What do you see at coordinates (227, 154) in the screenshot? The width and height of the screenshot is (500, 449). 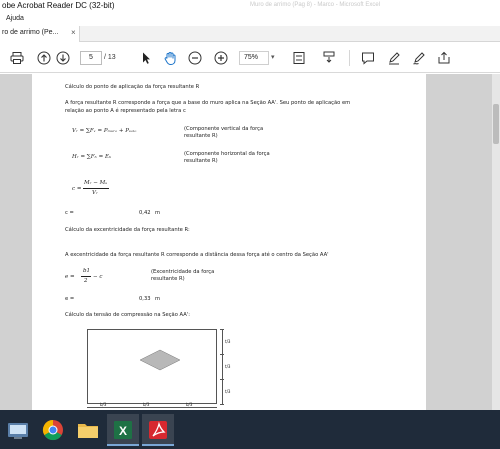 I see `equation-note: (Componente horizontal da força` at bounding box center [227, 154].